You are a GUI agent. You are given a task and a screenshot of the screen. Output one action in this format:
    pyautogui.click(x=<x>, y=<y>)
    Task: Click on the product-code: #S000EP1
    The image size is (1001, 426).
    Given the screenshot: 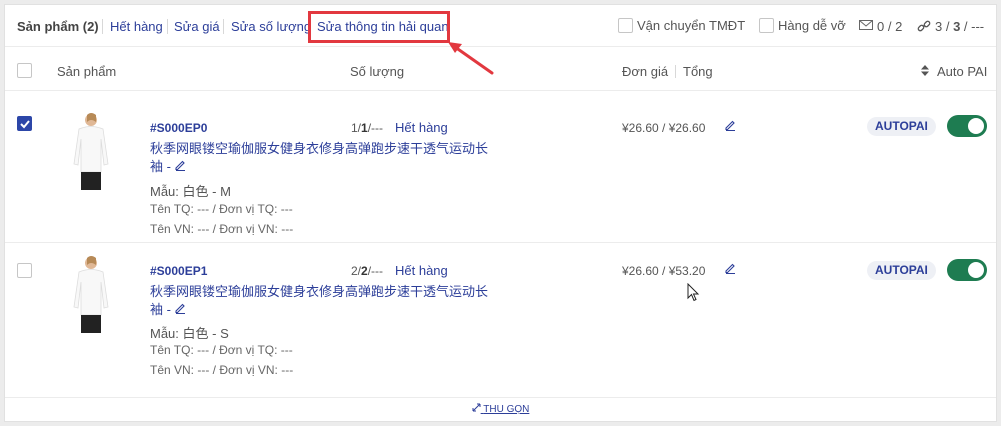 What is the action you would take?
    pyautogui.click(x=178, y=271)
    